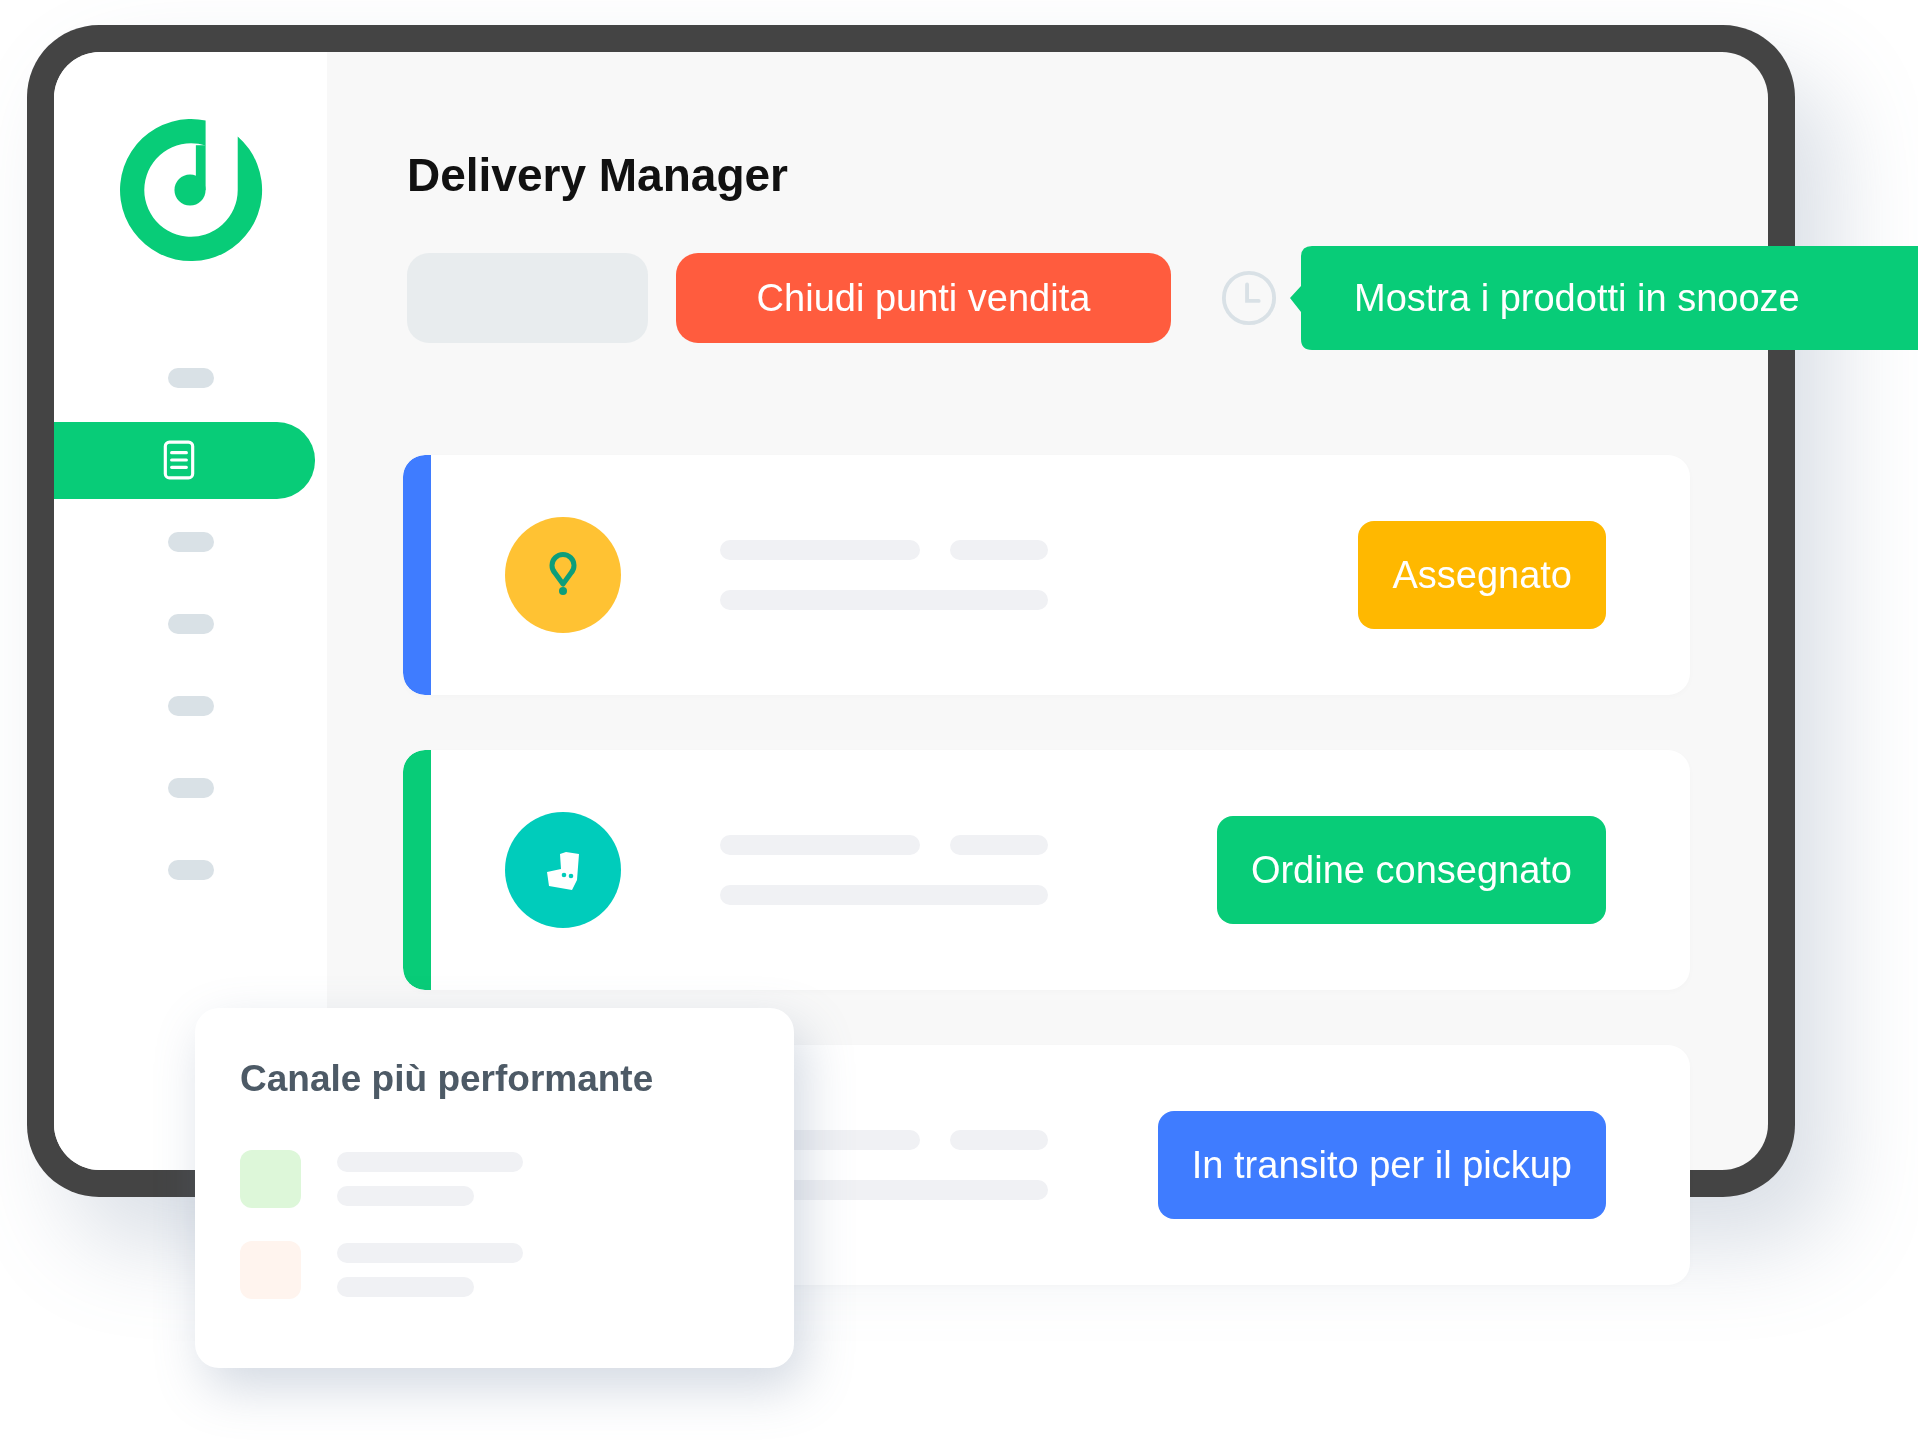  I want to click on card-title: Canale più performante, so click(447, 1079).